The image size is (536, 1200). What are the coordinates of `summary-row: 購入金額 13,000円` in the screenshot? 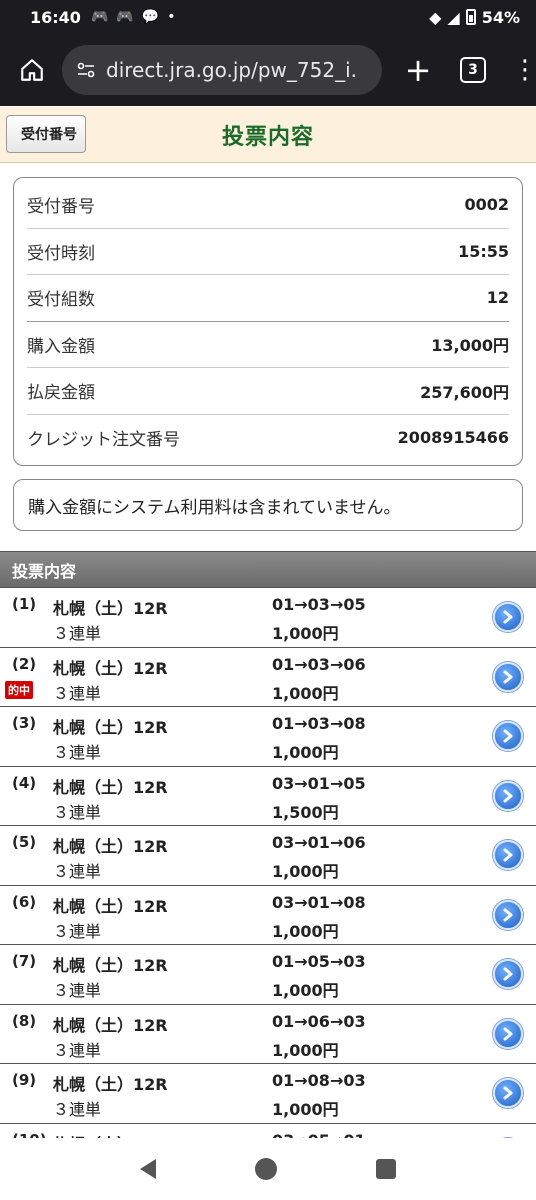 It's located at (268, 345).